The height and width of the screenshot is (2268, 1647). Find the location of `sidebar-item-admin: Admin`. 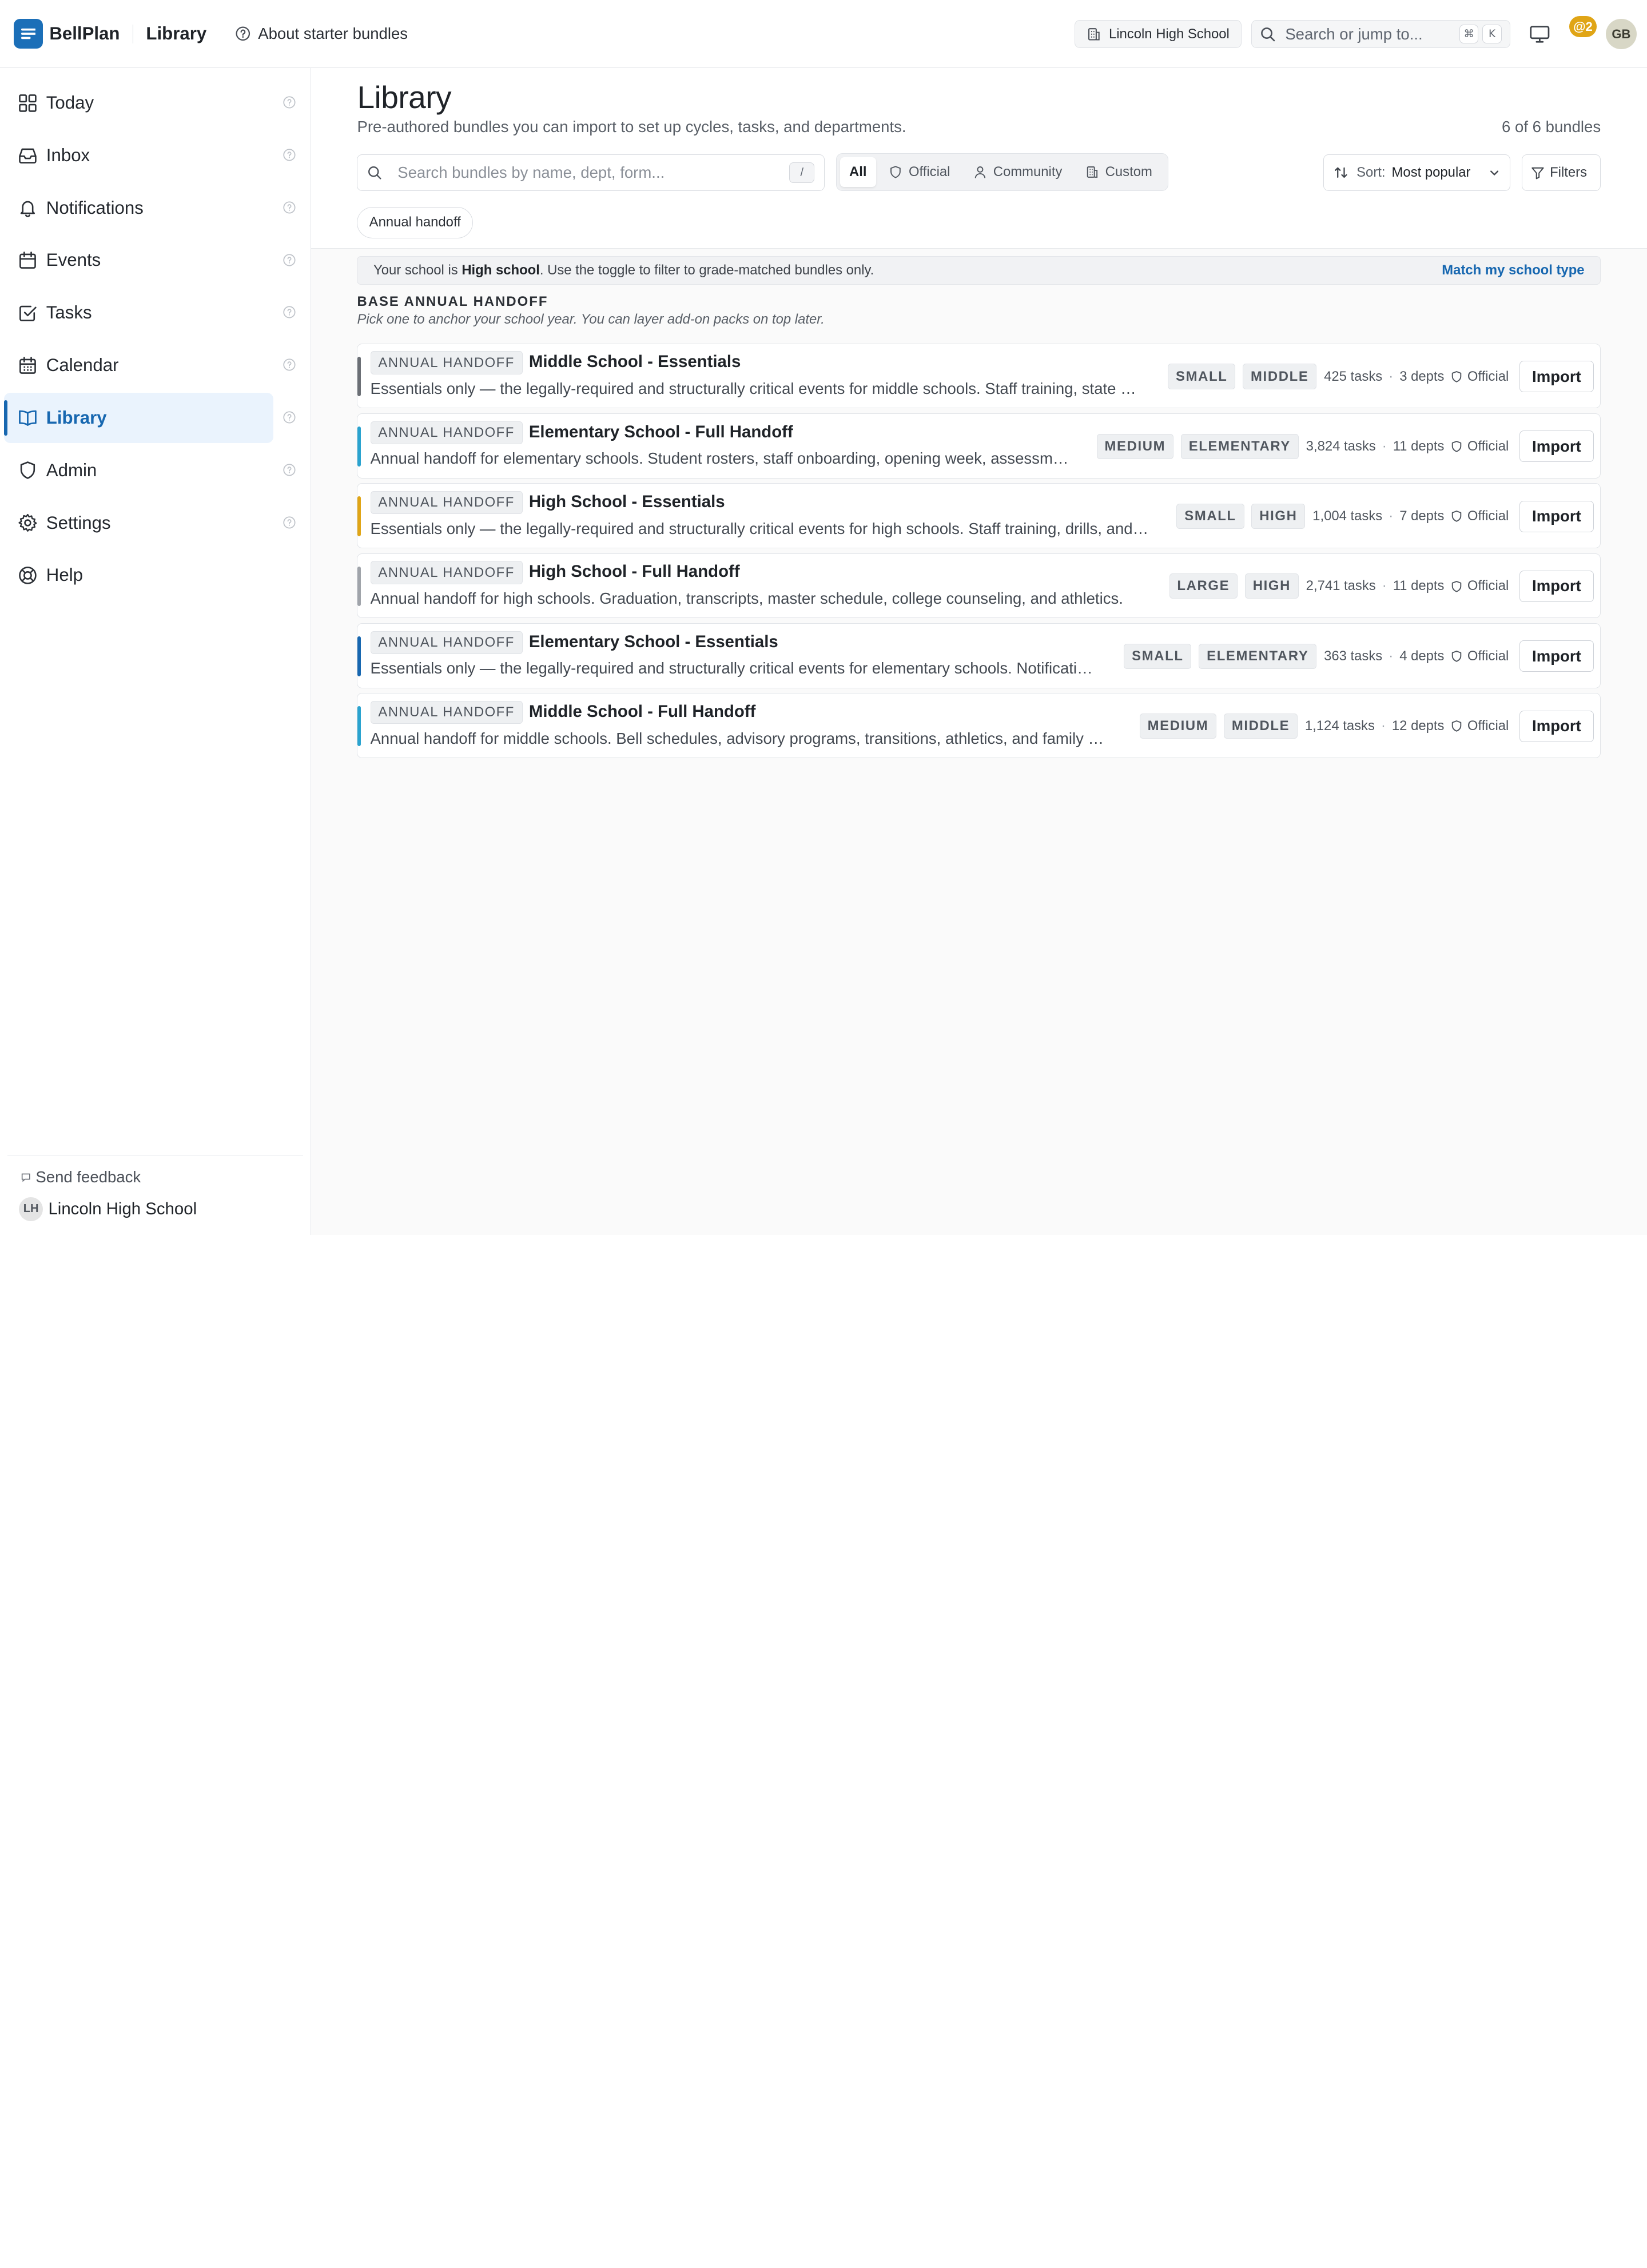

sidebar-item-admin: Admin is located at coordinates (155, 470).